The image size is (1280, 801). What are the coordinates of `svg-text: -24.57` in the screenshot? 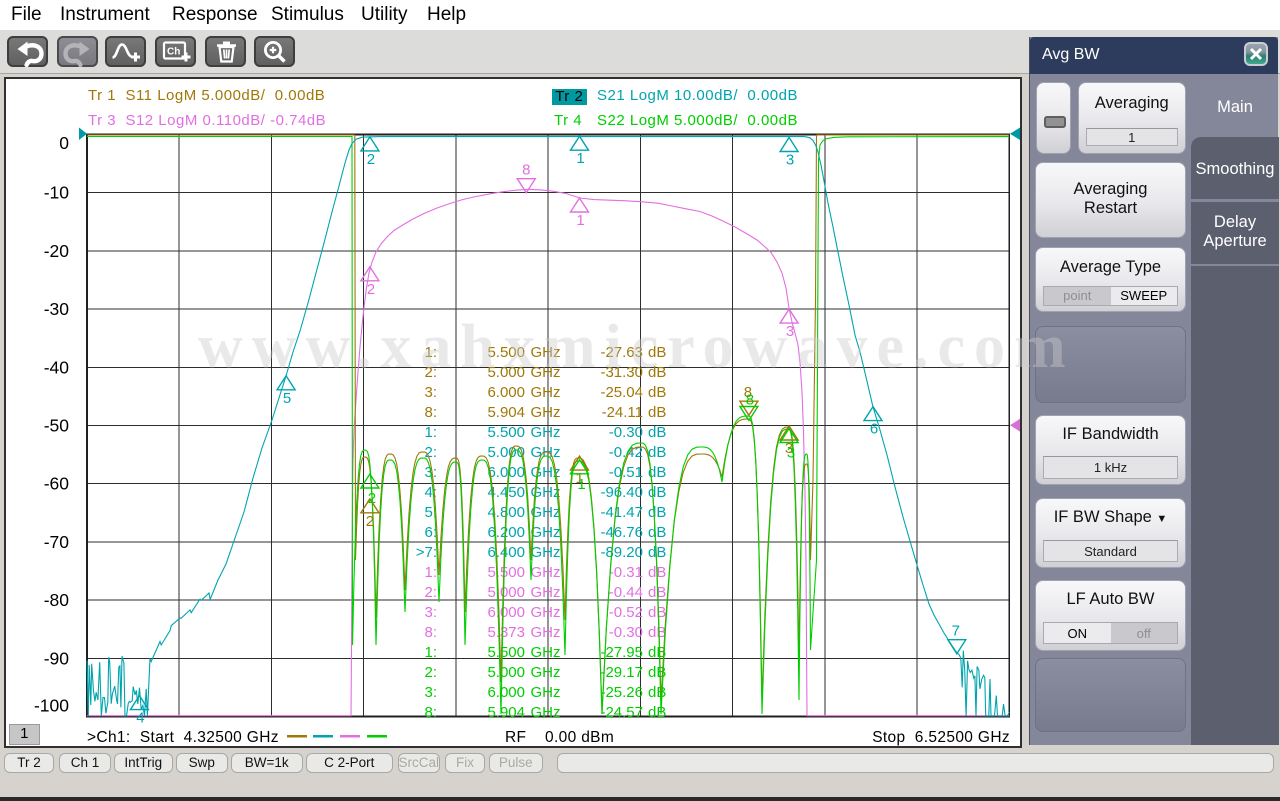 It's located at (621, 712).